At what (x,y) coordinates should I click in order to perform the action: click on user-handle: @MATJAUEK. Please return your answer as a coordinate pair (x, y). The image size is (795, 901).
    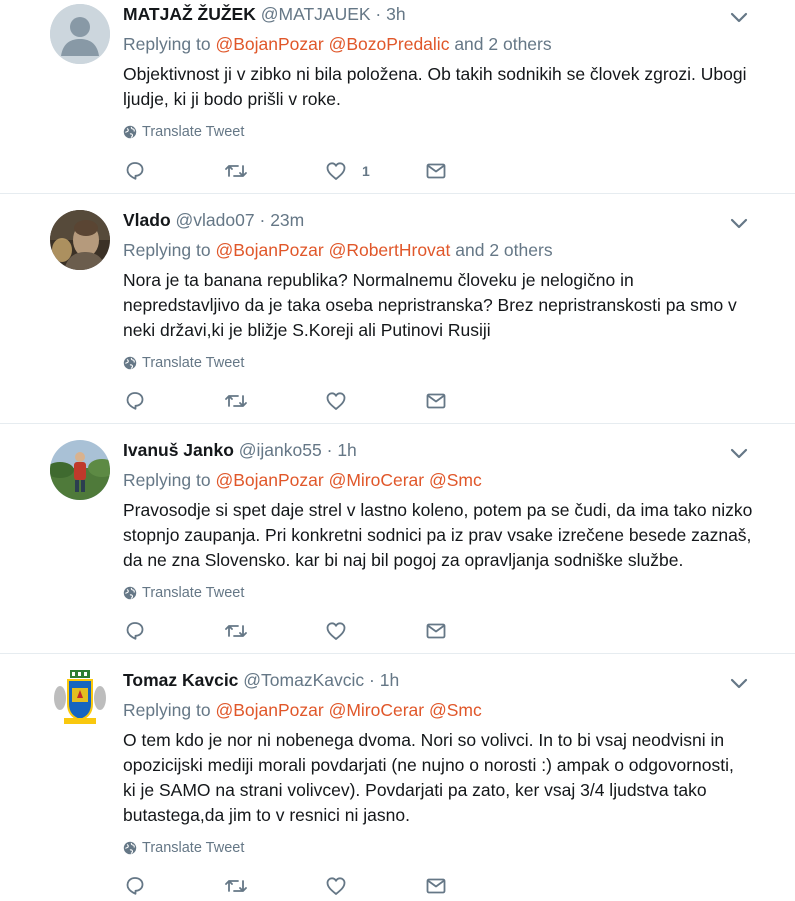
    Looking at the image, I should click on (316, 14).